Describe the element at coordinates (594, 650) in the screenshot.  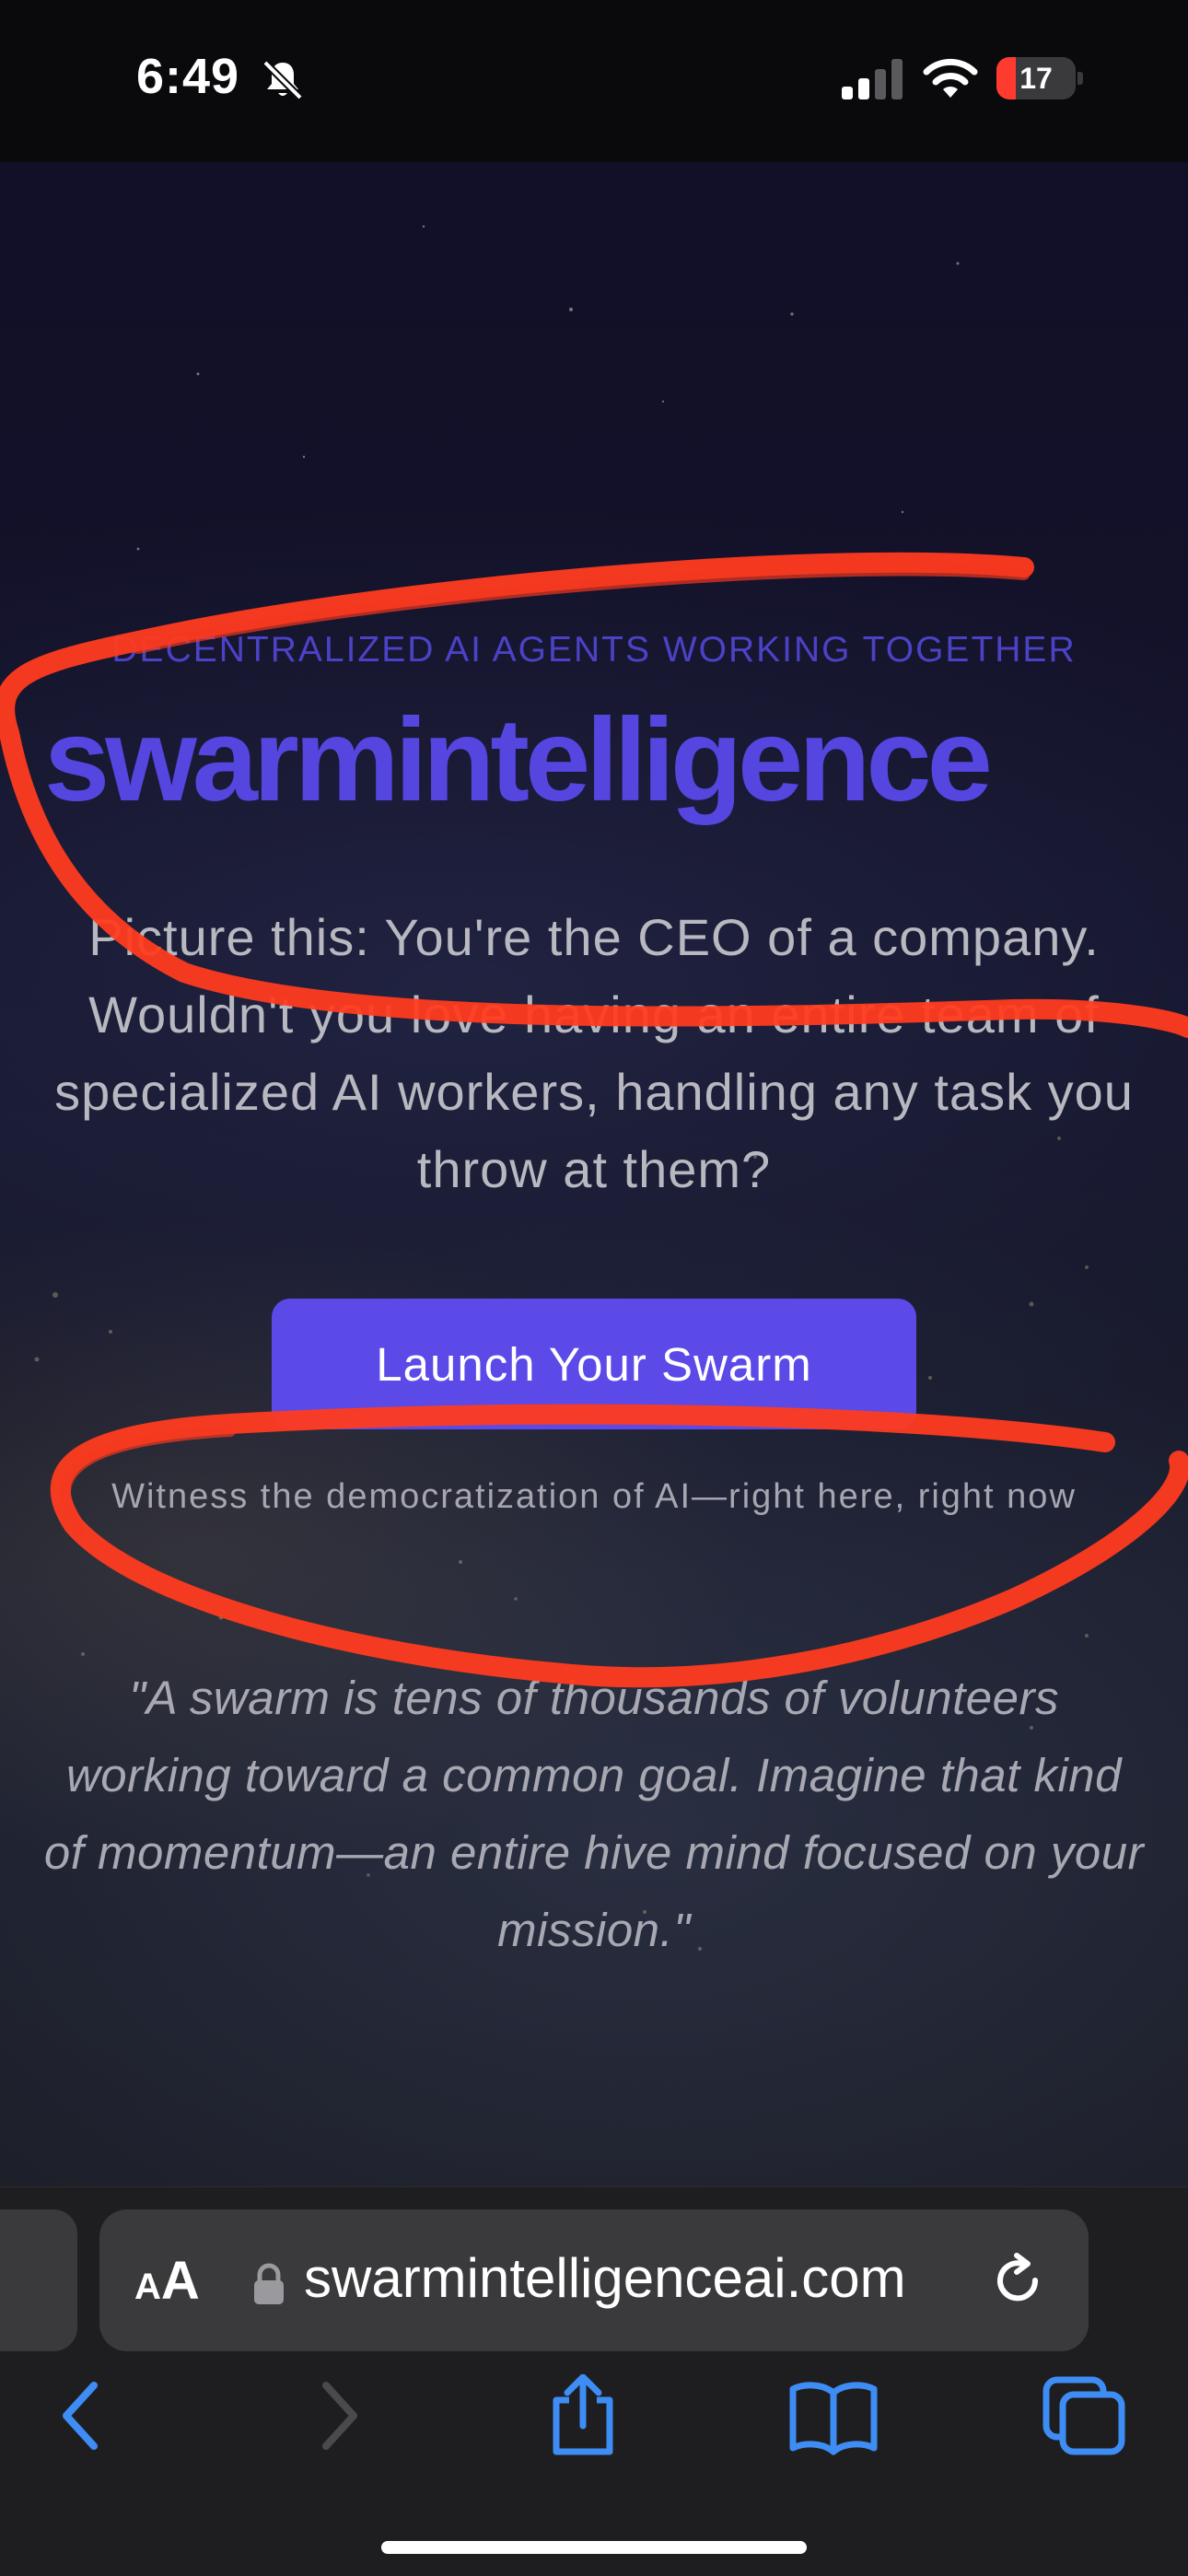
I see `hero-tagline: DECENTRALIZED AI AGENTS WORKING TOGETHER` at that location.